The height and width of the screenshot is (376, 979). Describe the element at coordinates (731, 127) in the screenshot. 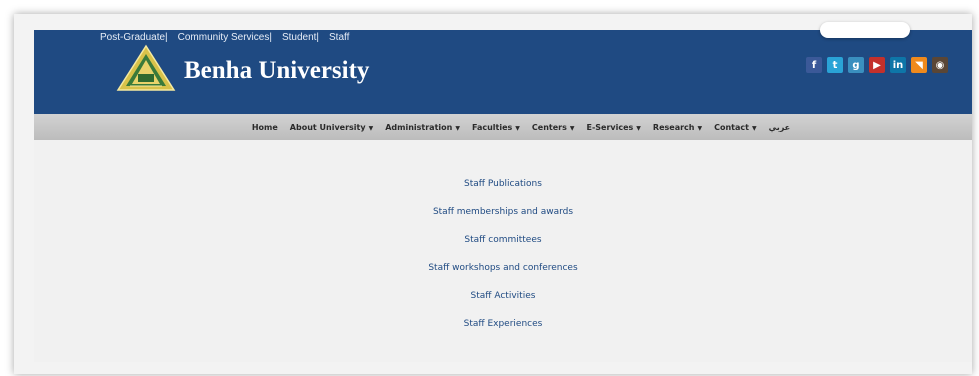

I see `nav-item-label: Contact` at that location.